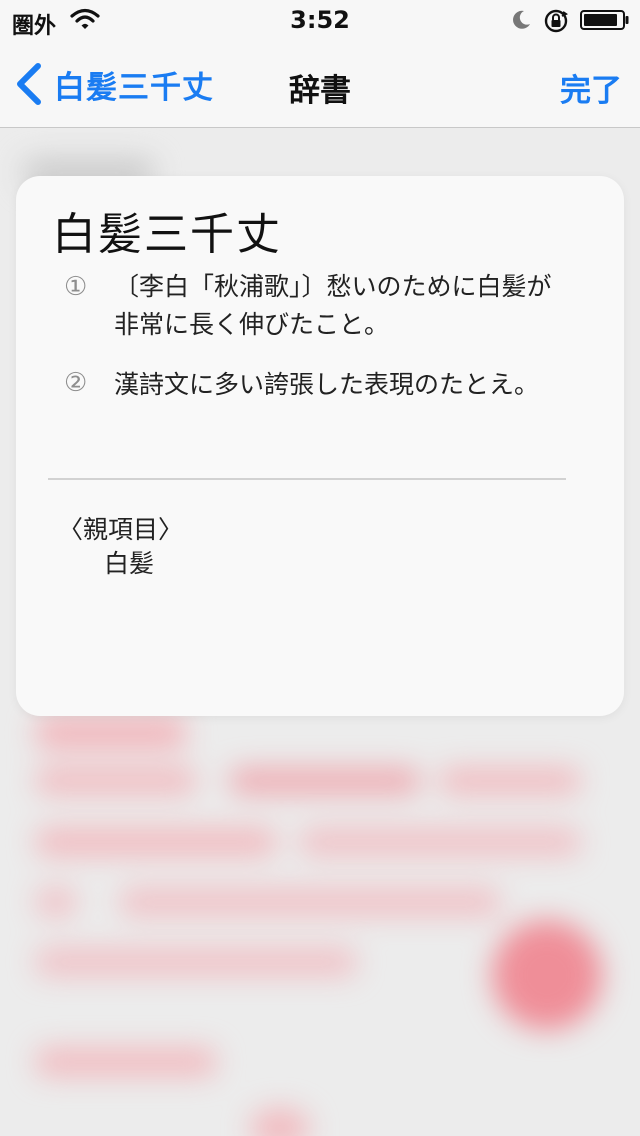  I want to click on definition-number: ②, so click(76, 383).